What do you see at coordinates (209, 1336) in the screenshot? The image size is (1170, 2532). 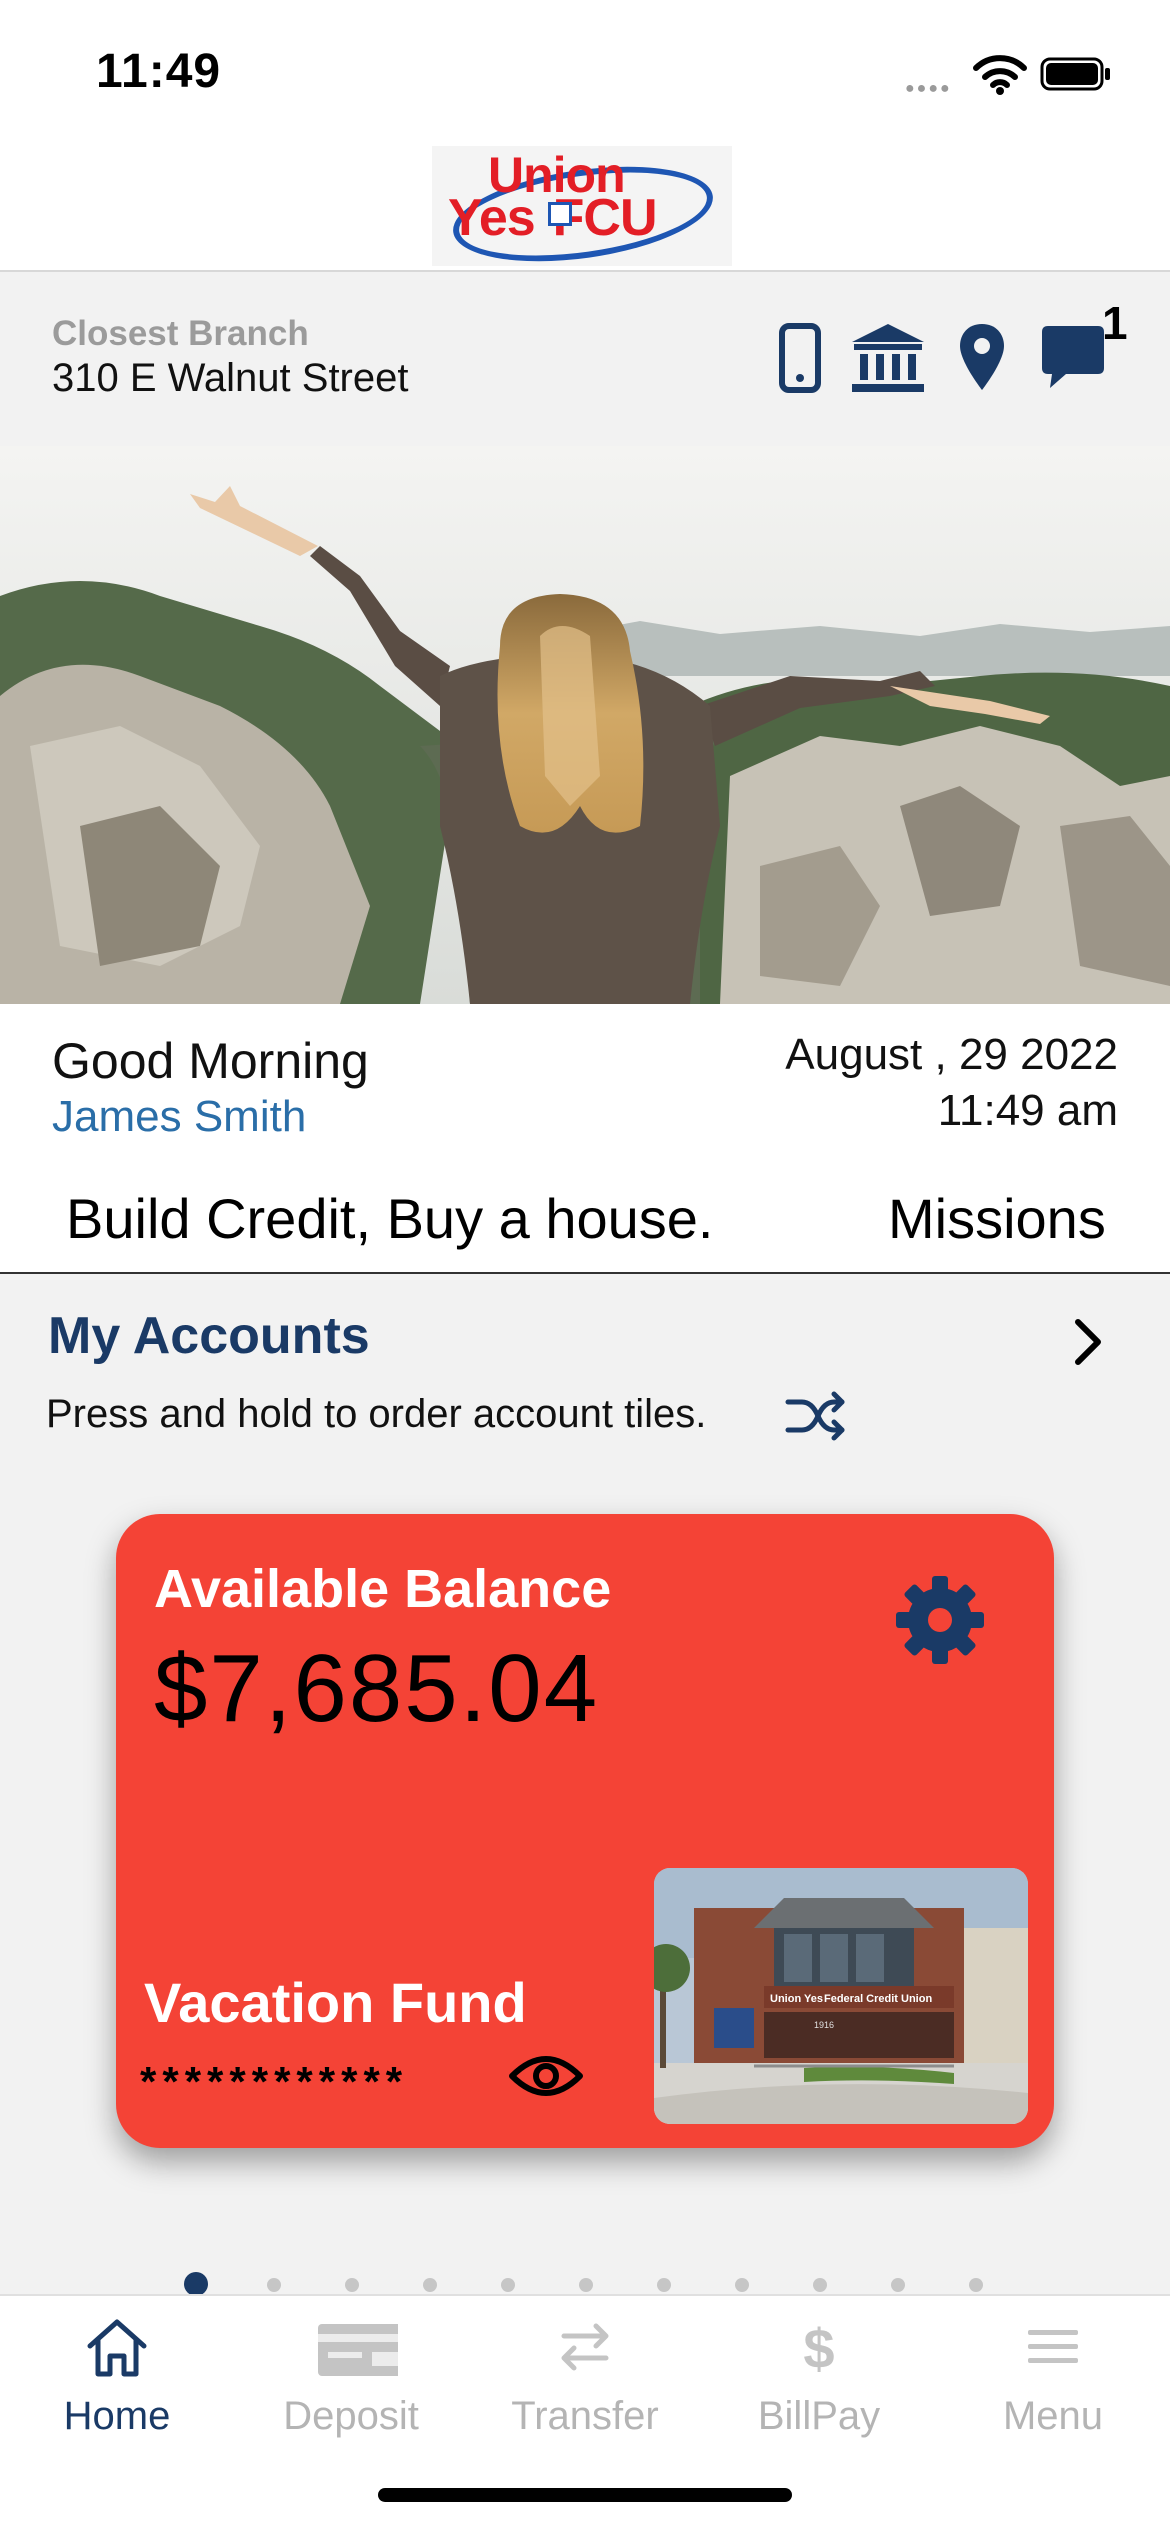 I see `my-accounts-title: My Accounts` at bounding box center [209, 1336].